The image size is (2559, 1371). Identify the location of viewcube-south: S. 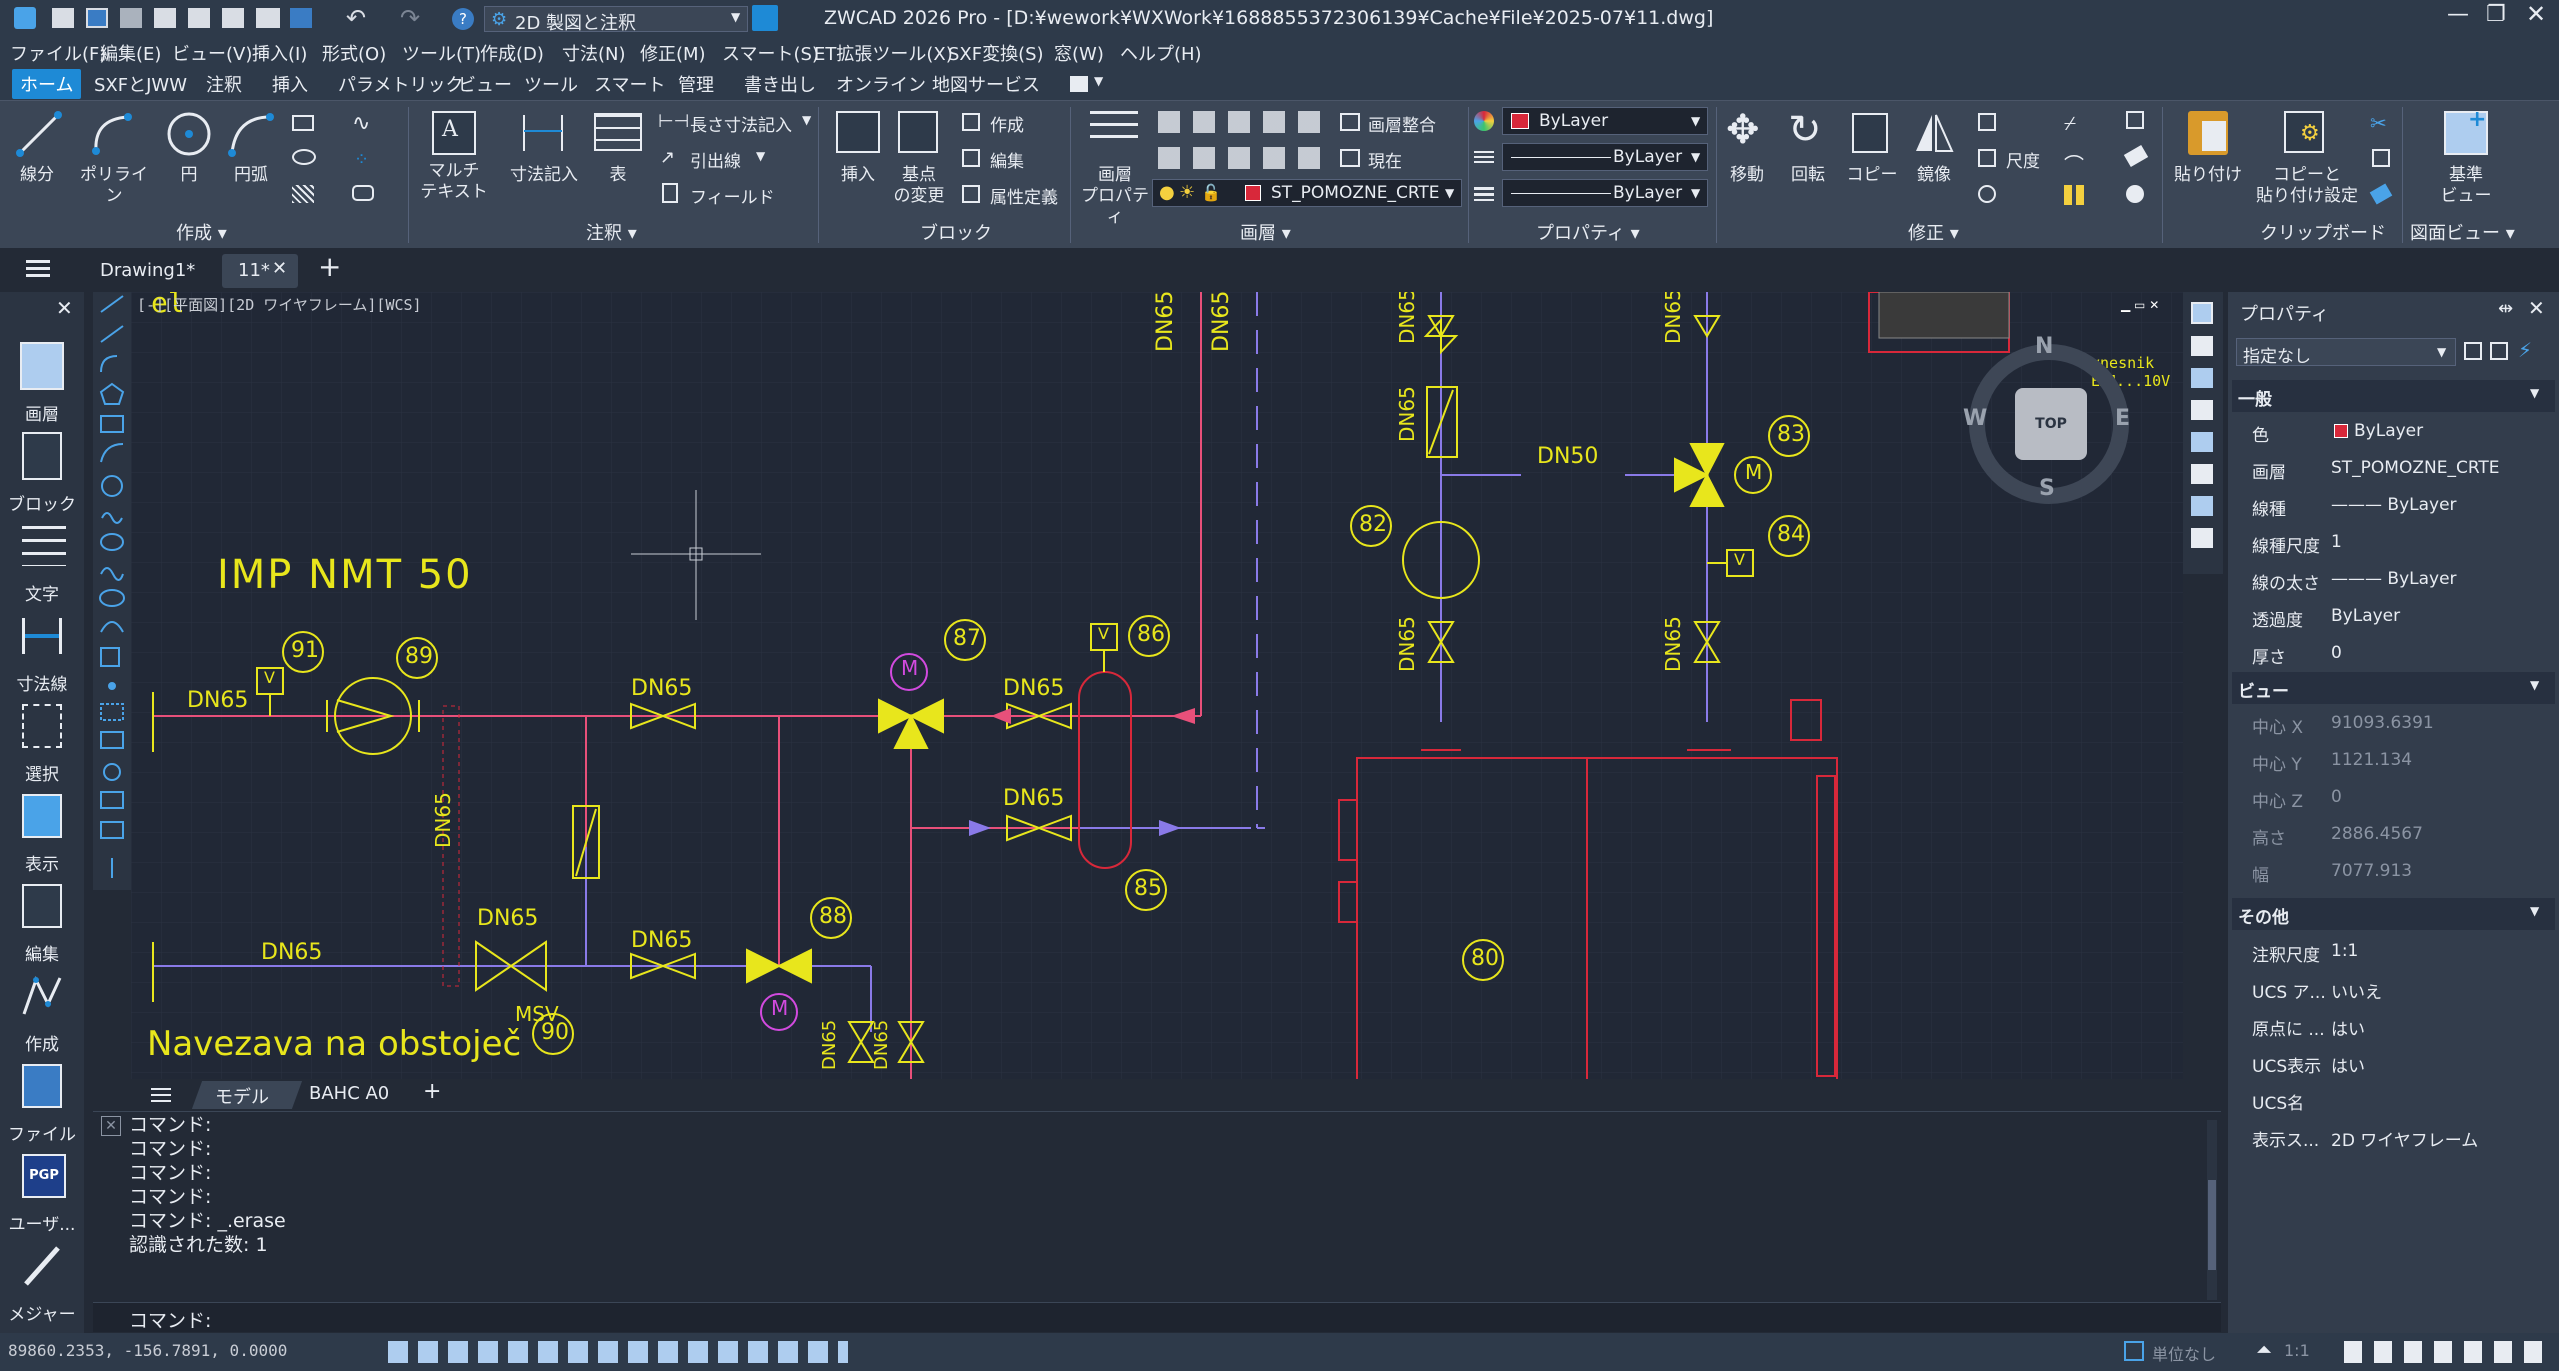
(2047, 488).